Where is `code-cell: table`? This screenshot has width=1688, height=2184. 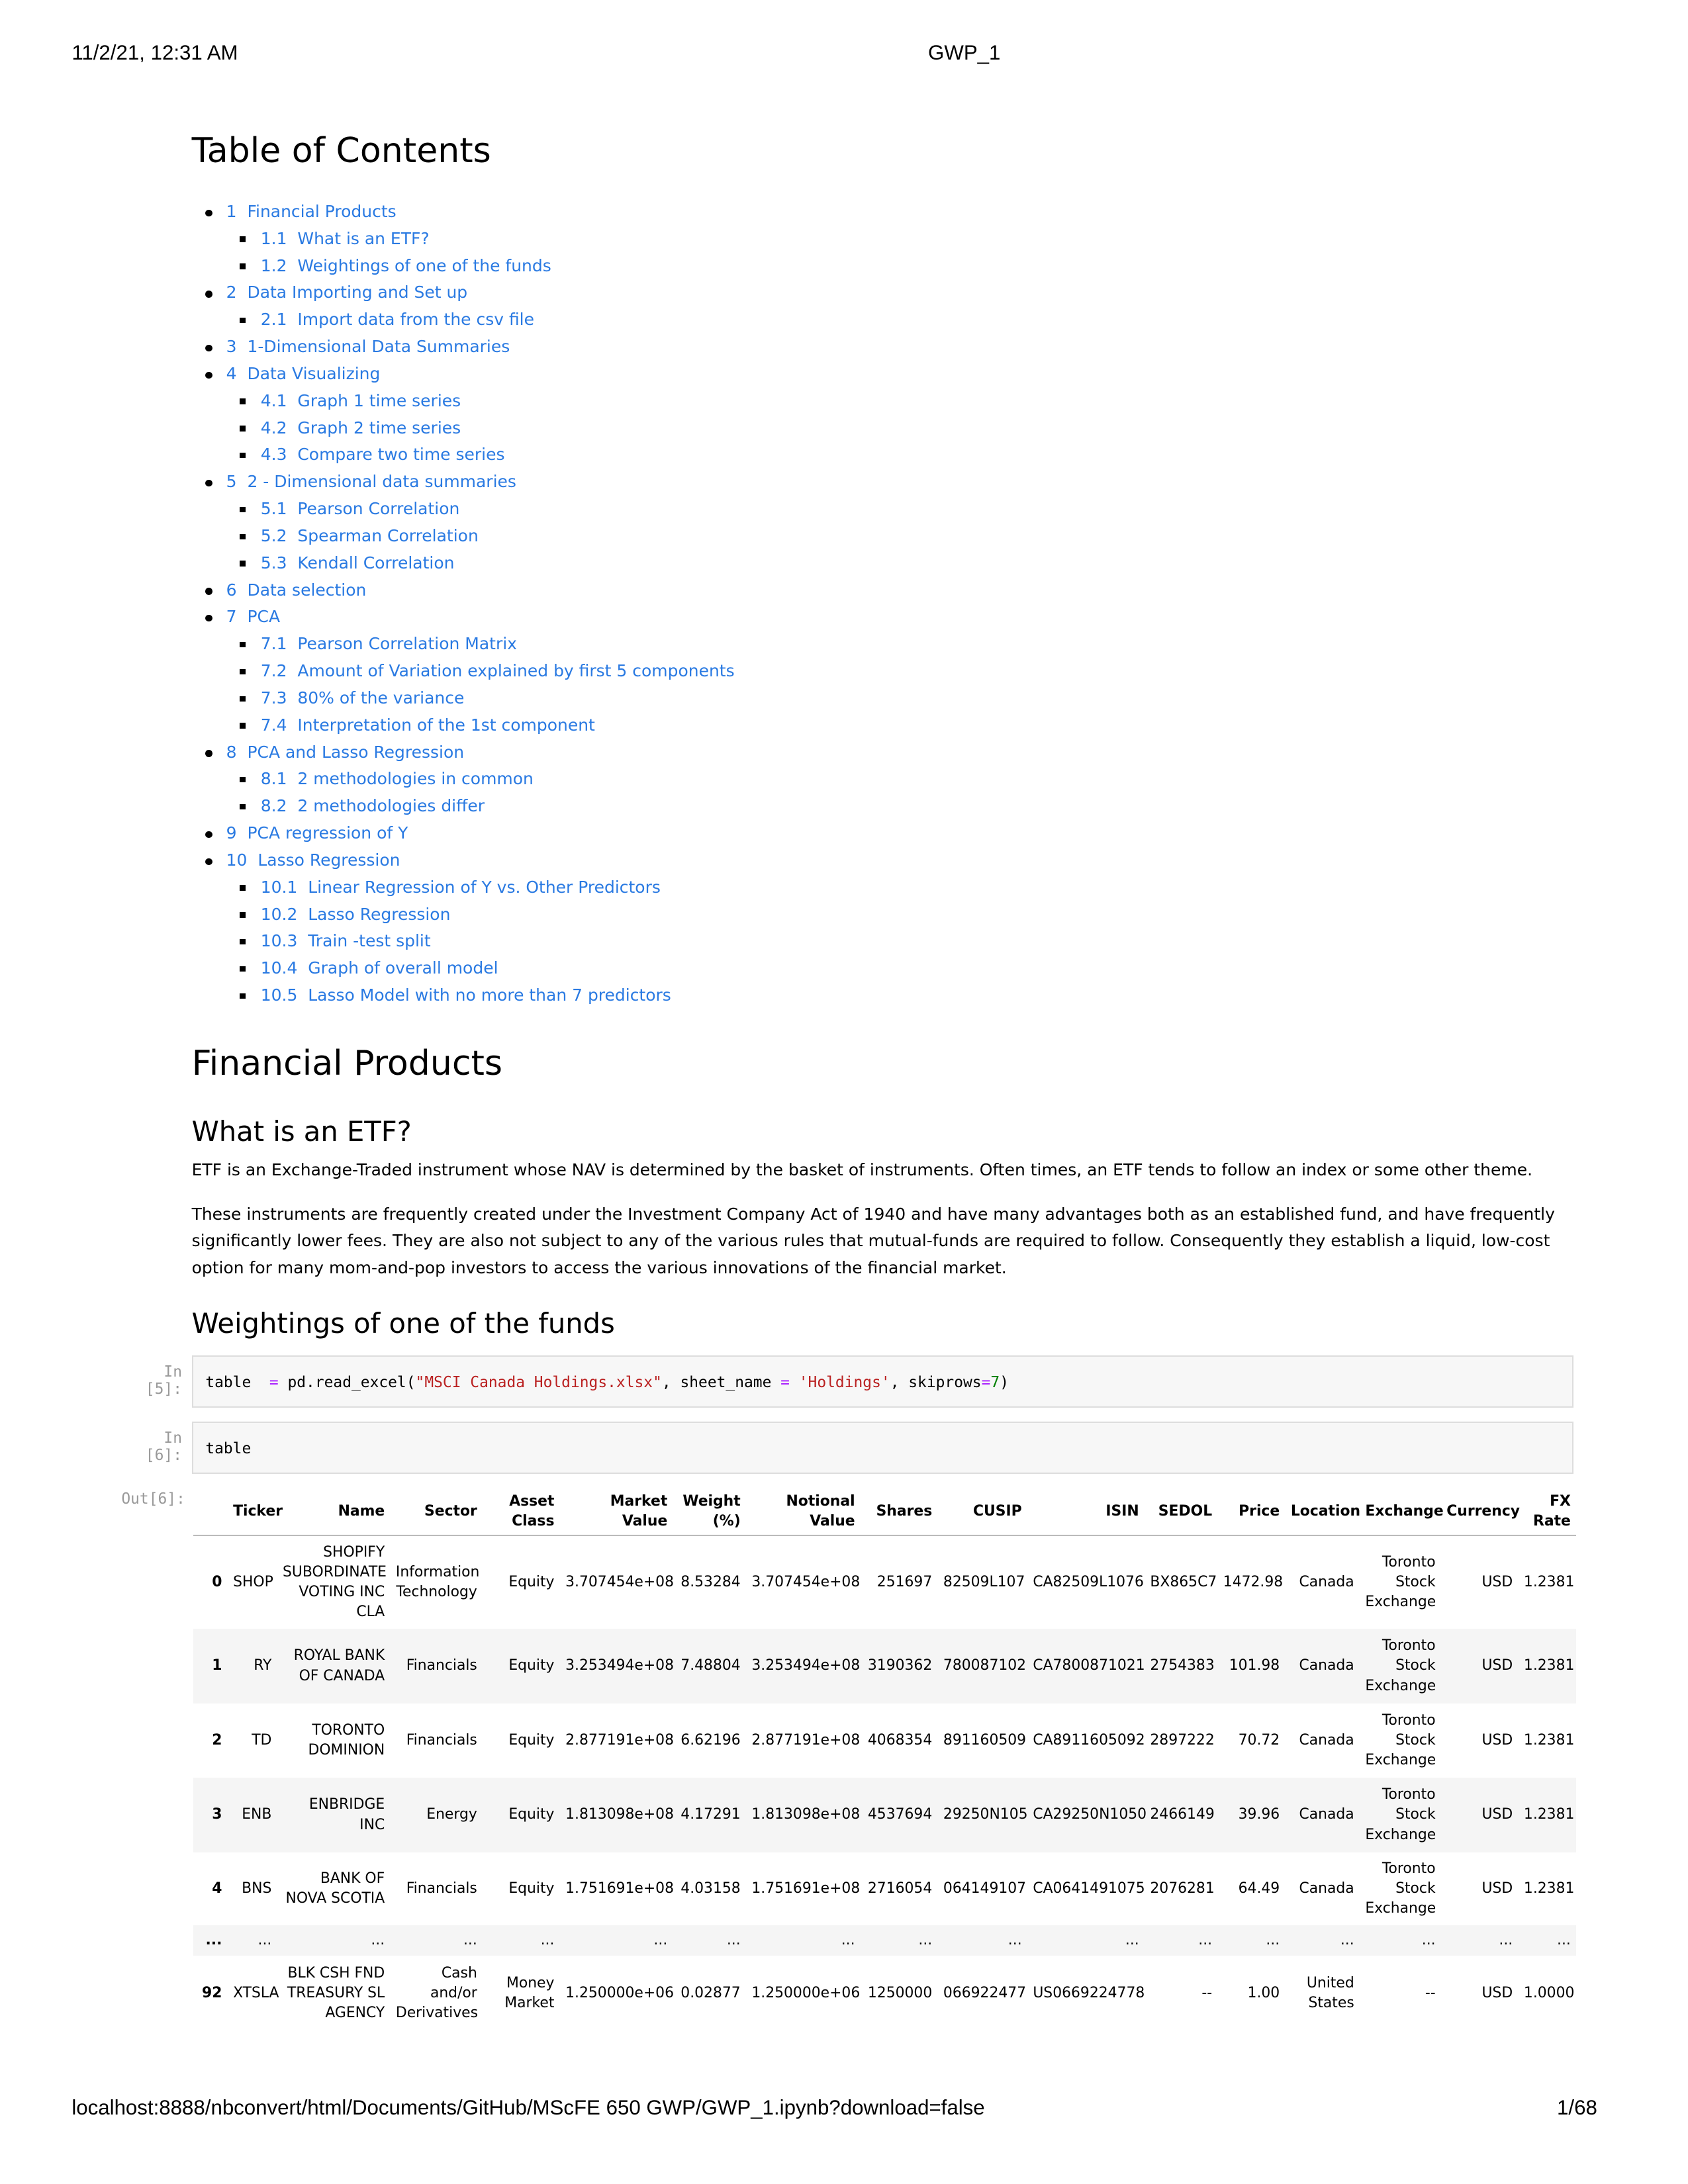 code-cell: table is located at coordinates (882, 1448).